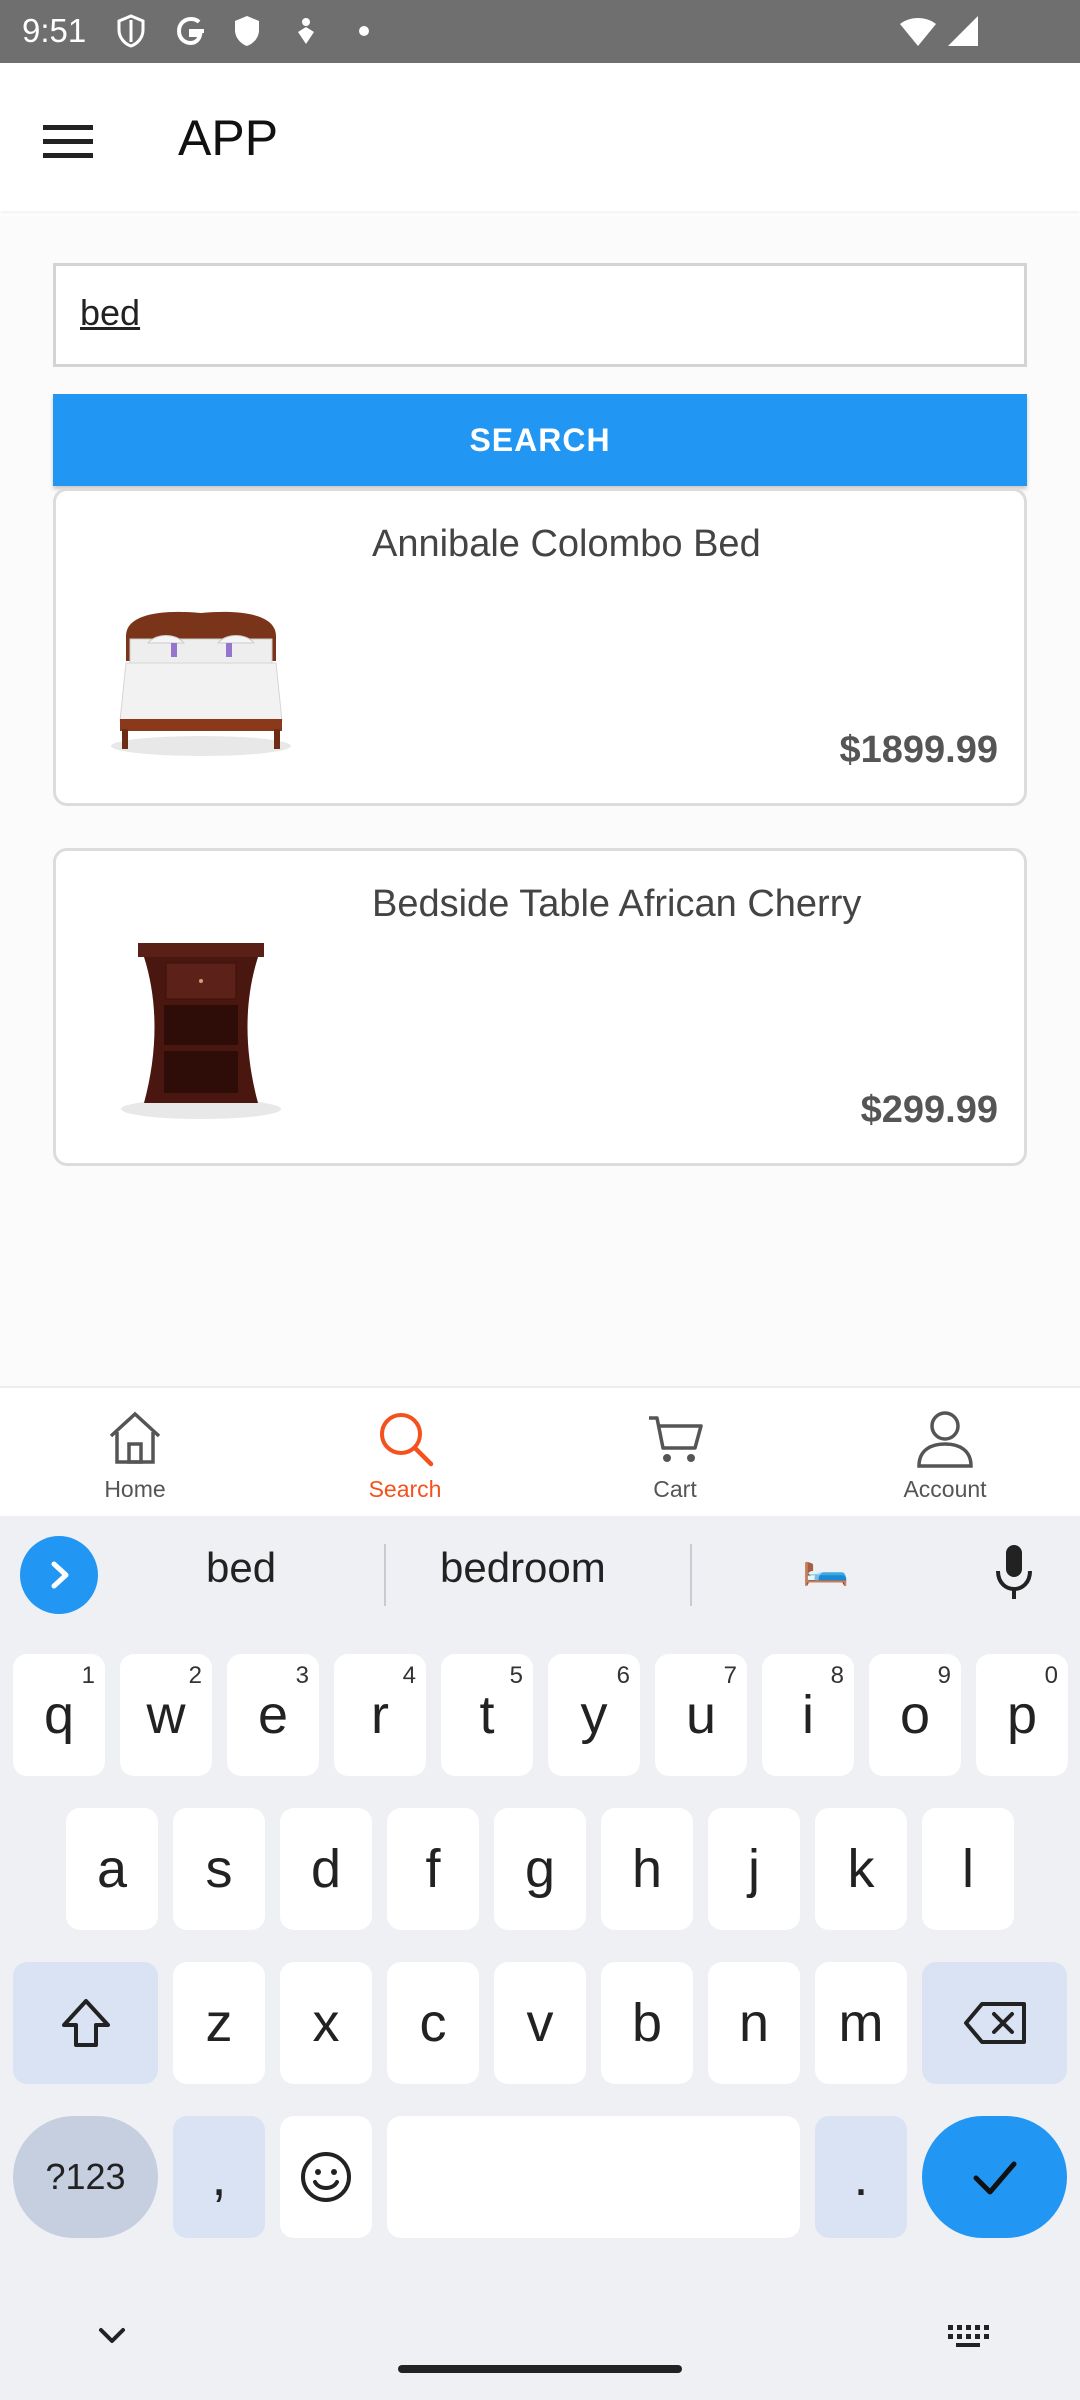 The image size is (1080, 2400). What do you see at coordinates (994, 2177) in the screenshot?
I see `enter-key` at bounding box center [994, 2177].